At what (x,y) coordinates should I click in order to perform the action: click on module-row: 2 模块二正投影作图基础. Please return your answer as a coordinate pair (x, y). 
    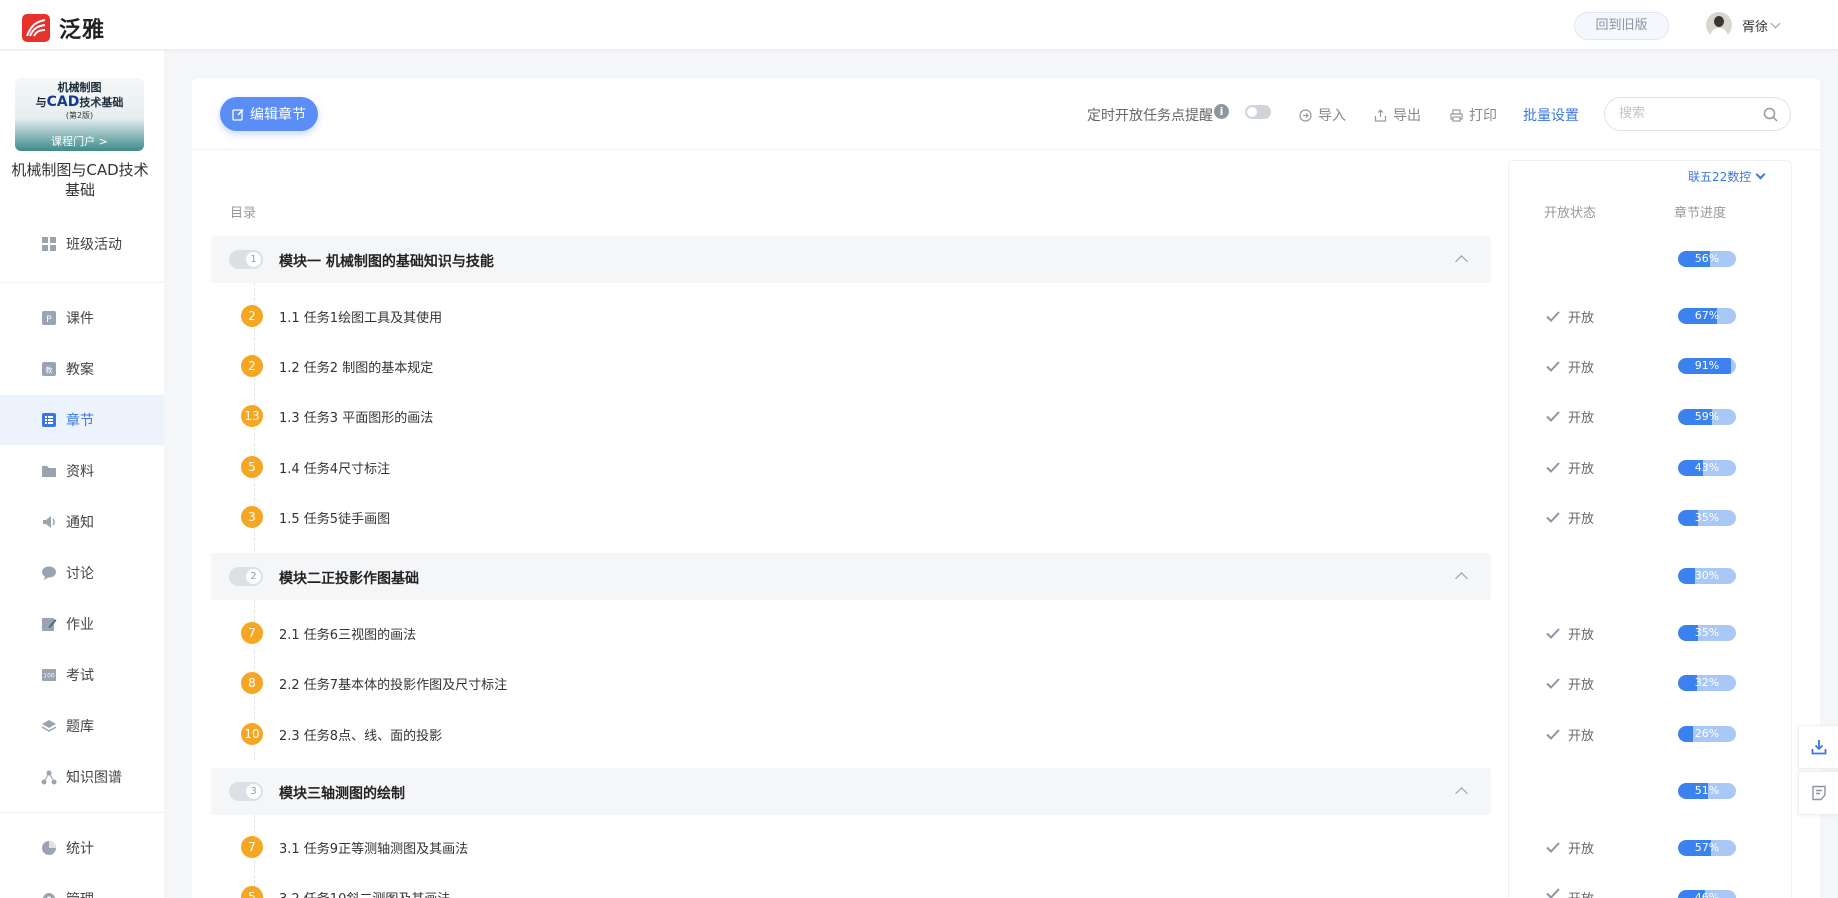
    Looking at the image, I should click on (851, 576).